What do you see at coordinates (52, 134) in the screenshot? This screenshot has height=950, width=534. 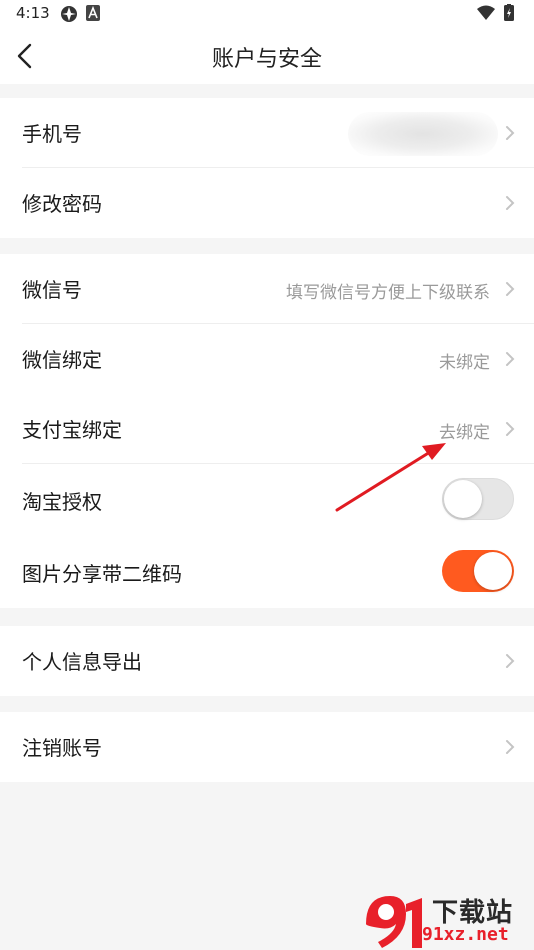 I see `row-label: 手机号` at bounding box center [52, 134].